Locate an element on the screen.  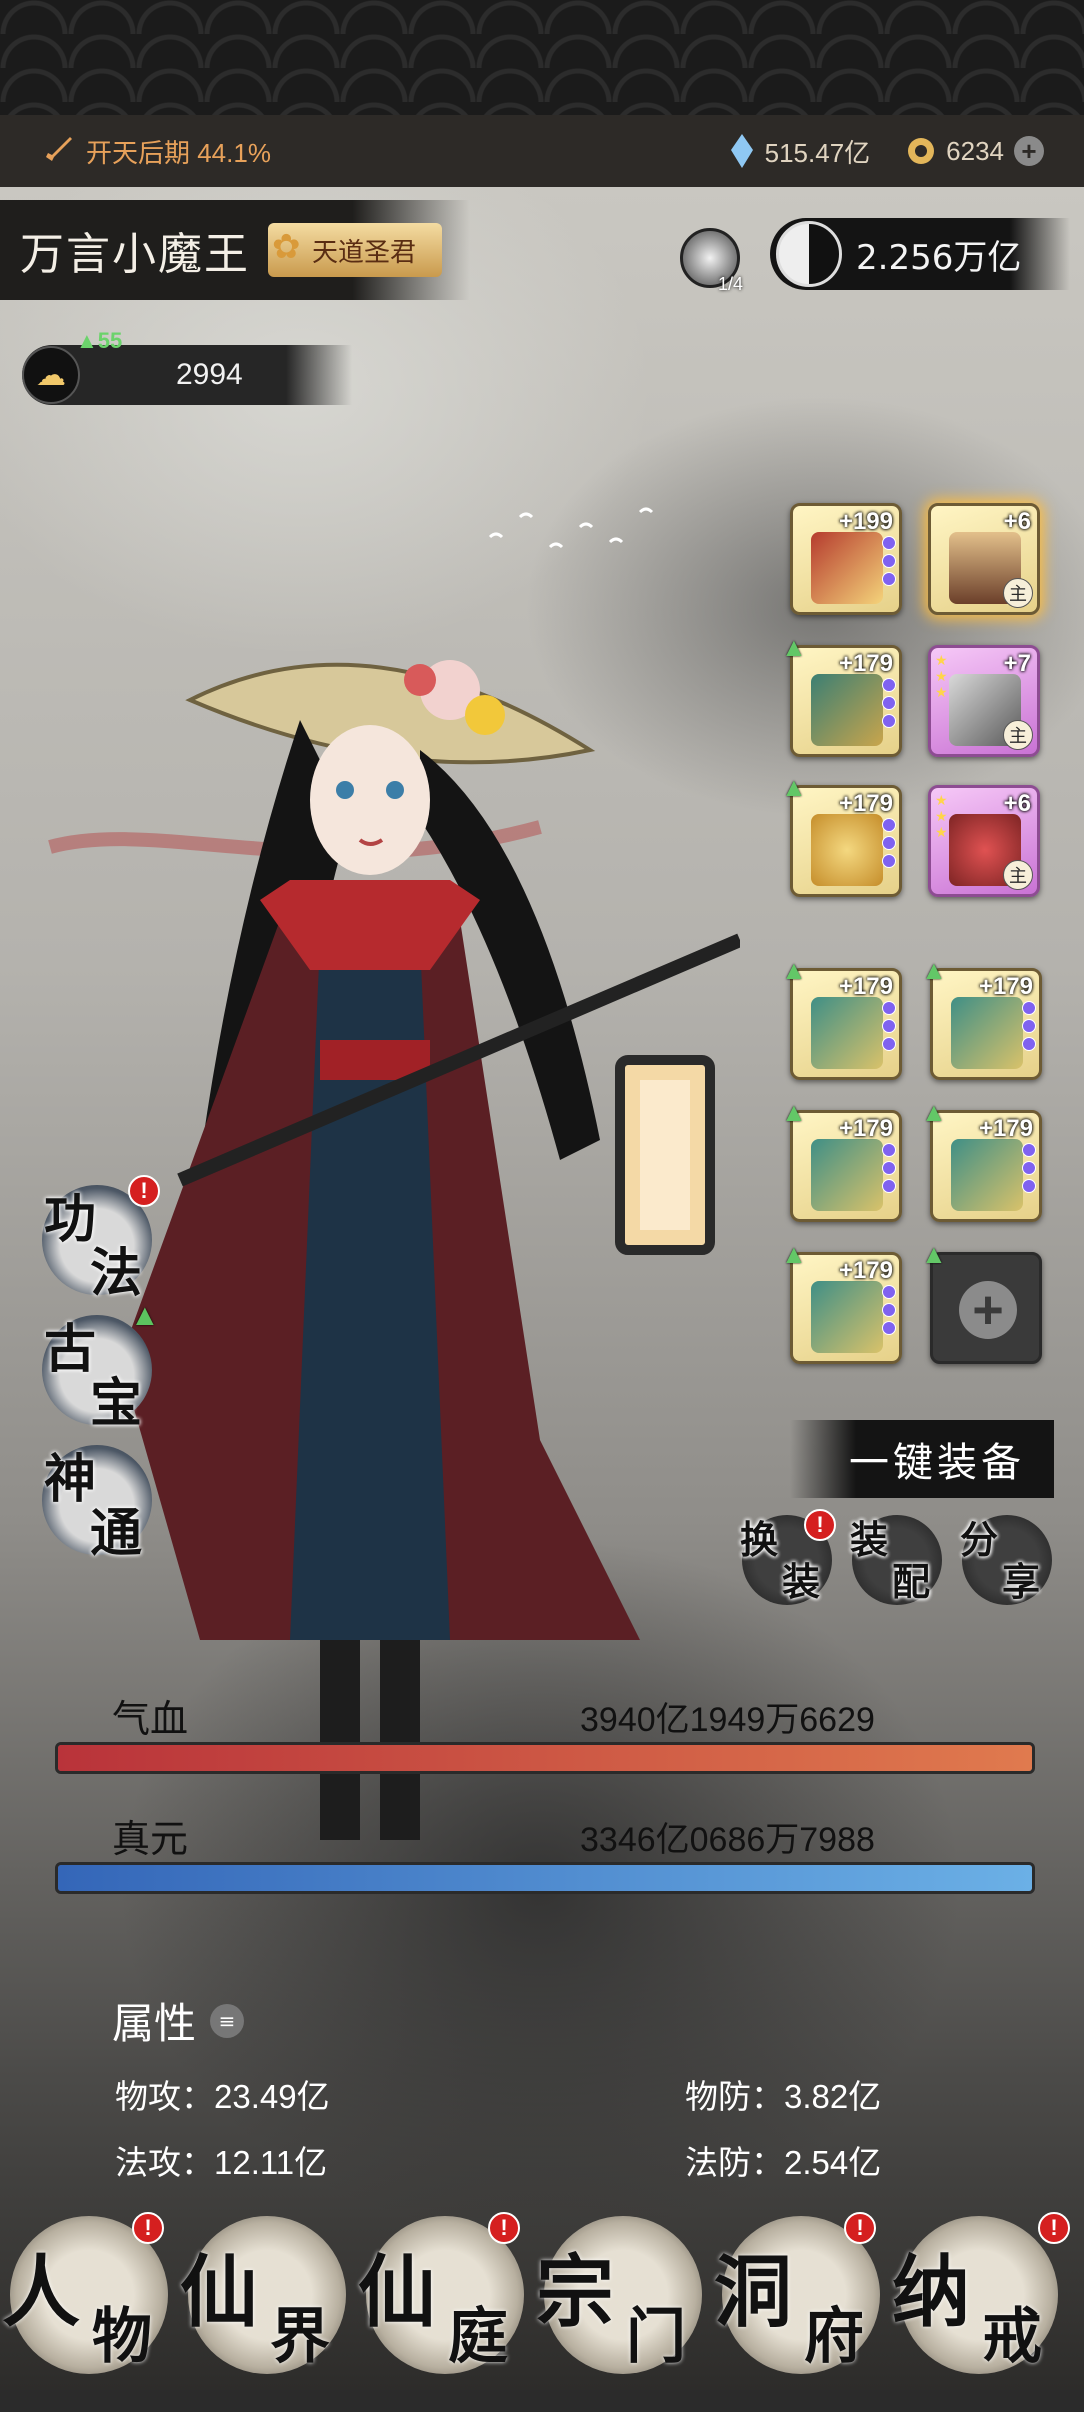
crystal-icon is located at coordinates (741, 151).